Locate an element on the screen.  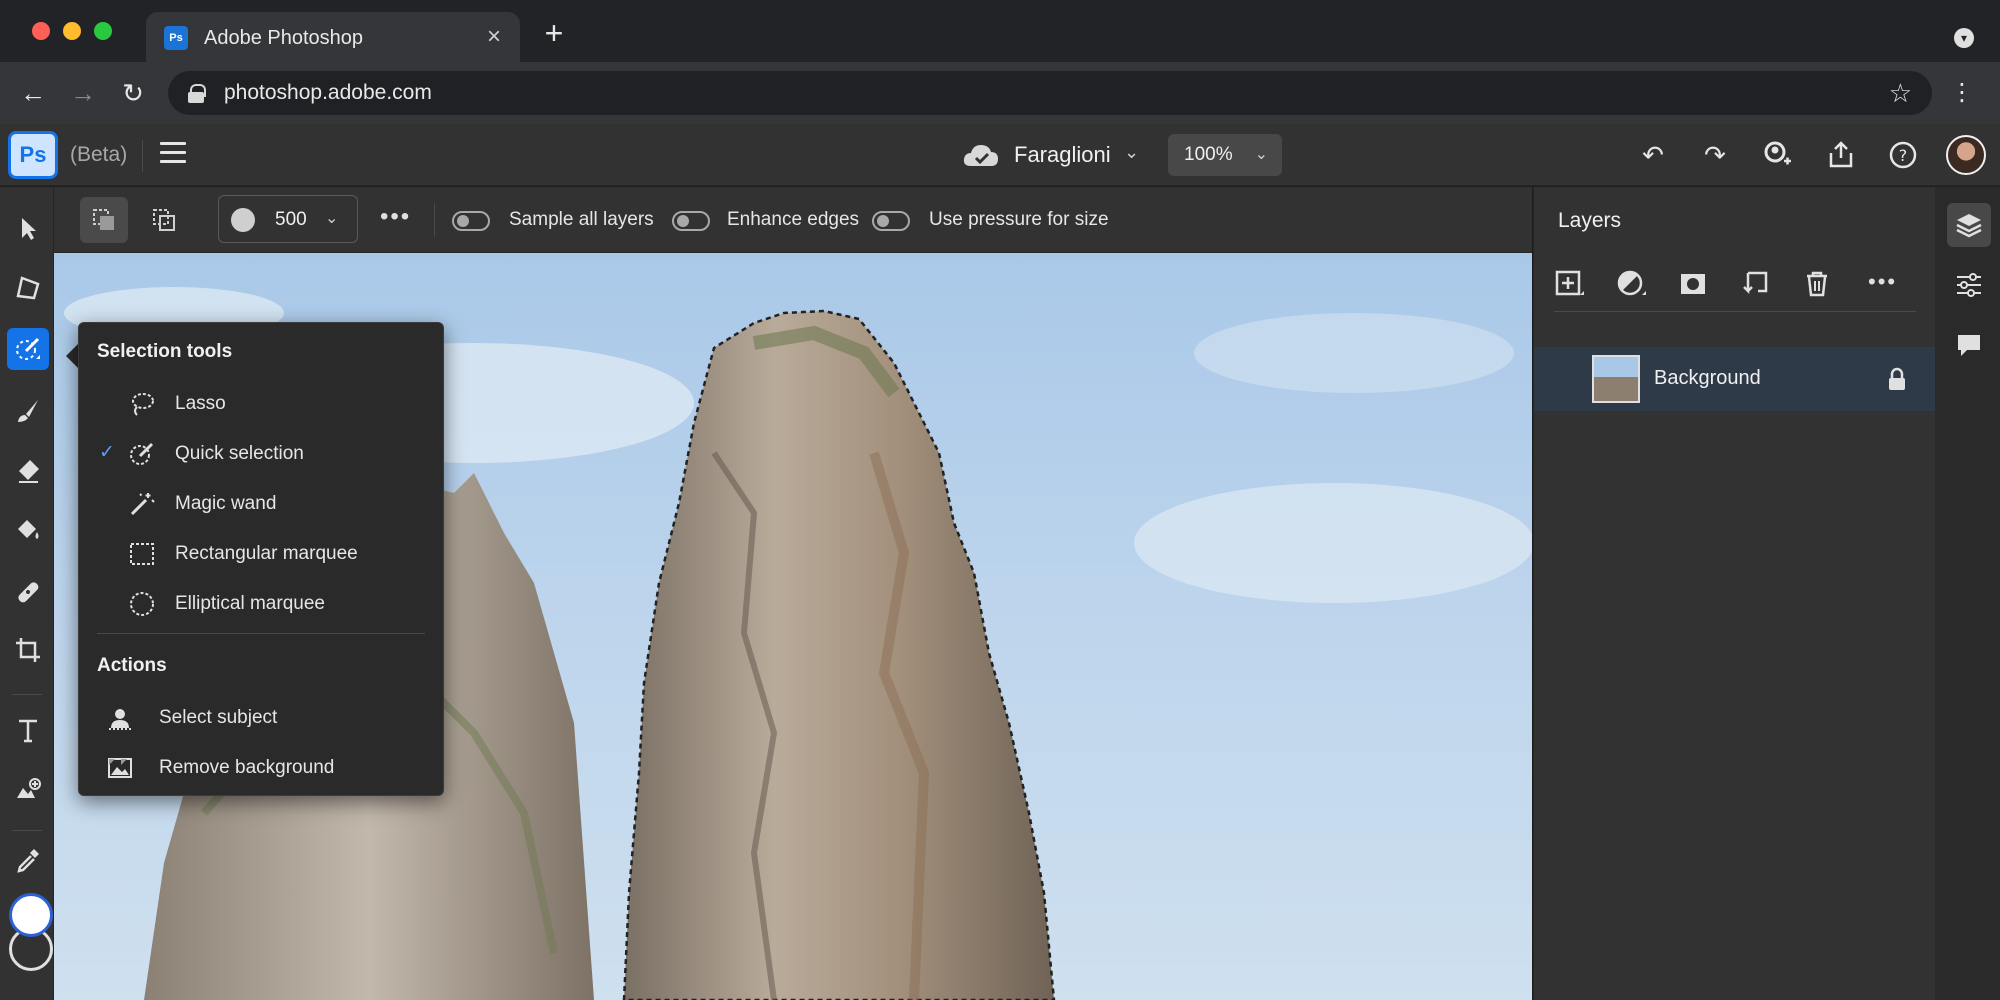
flyout-pointer is located at coordinates (72, 356).